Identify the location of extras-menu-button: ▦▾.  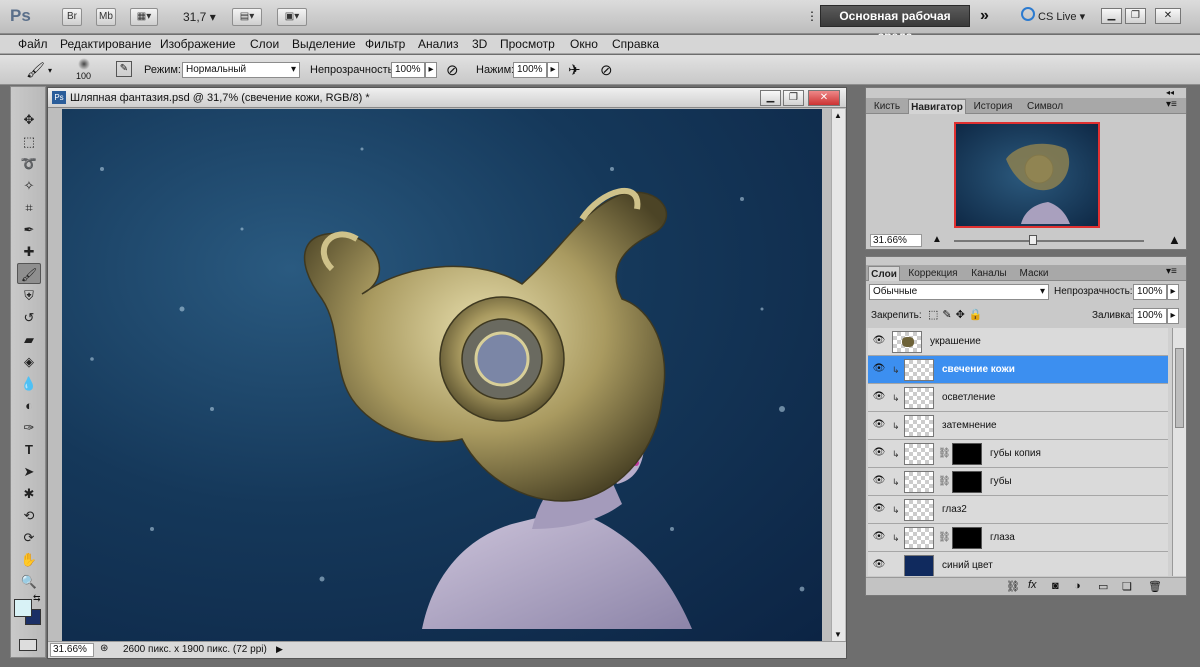
(144, 17).